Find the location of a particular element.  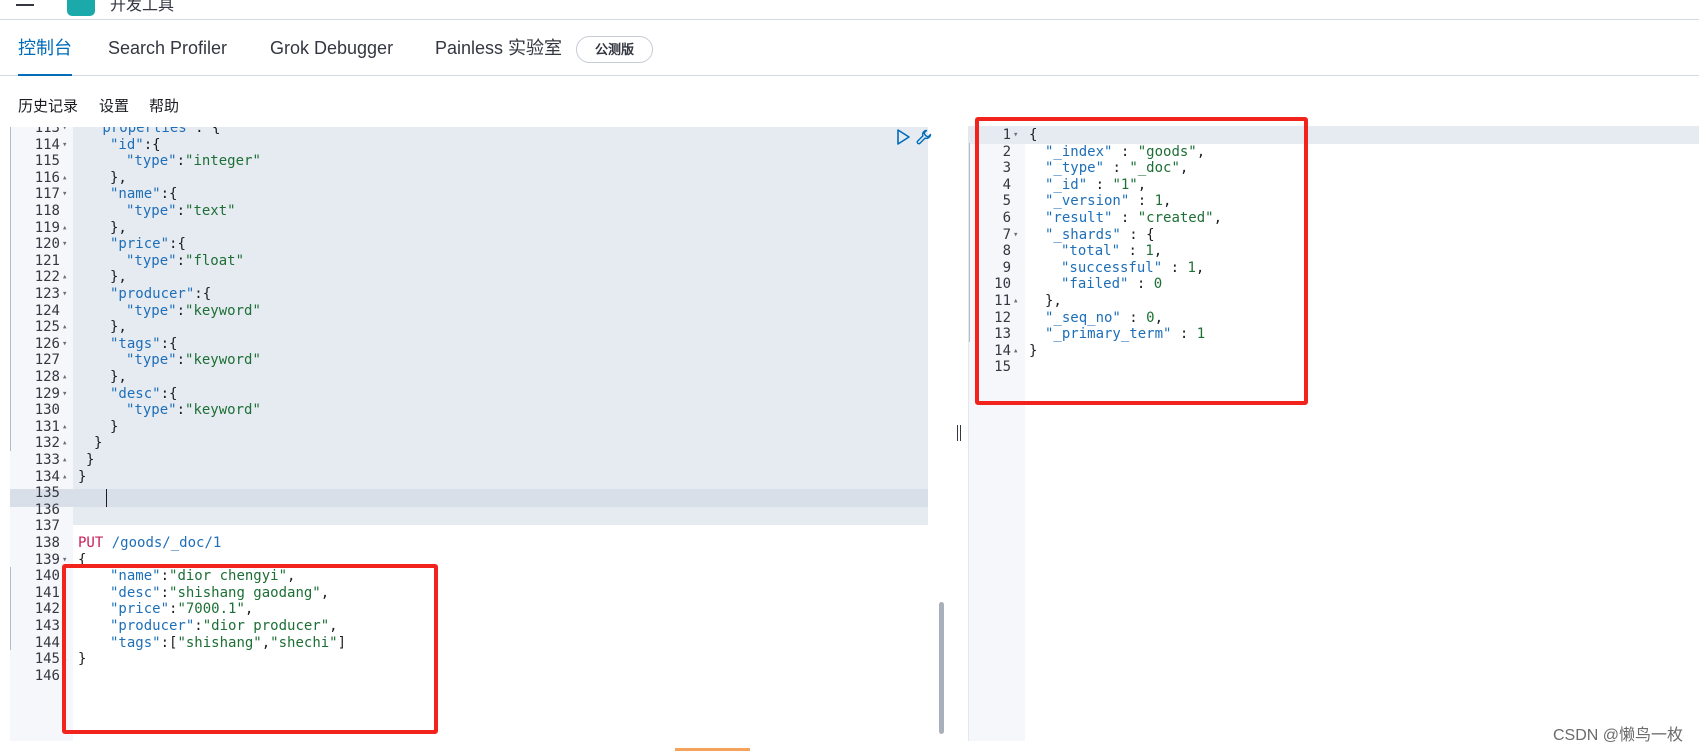

code-line: 127 "type":"keyword" is located at coordinates (469, 360).